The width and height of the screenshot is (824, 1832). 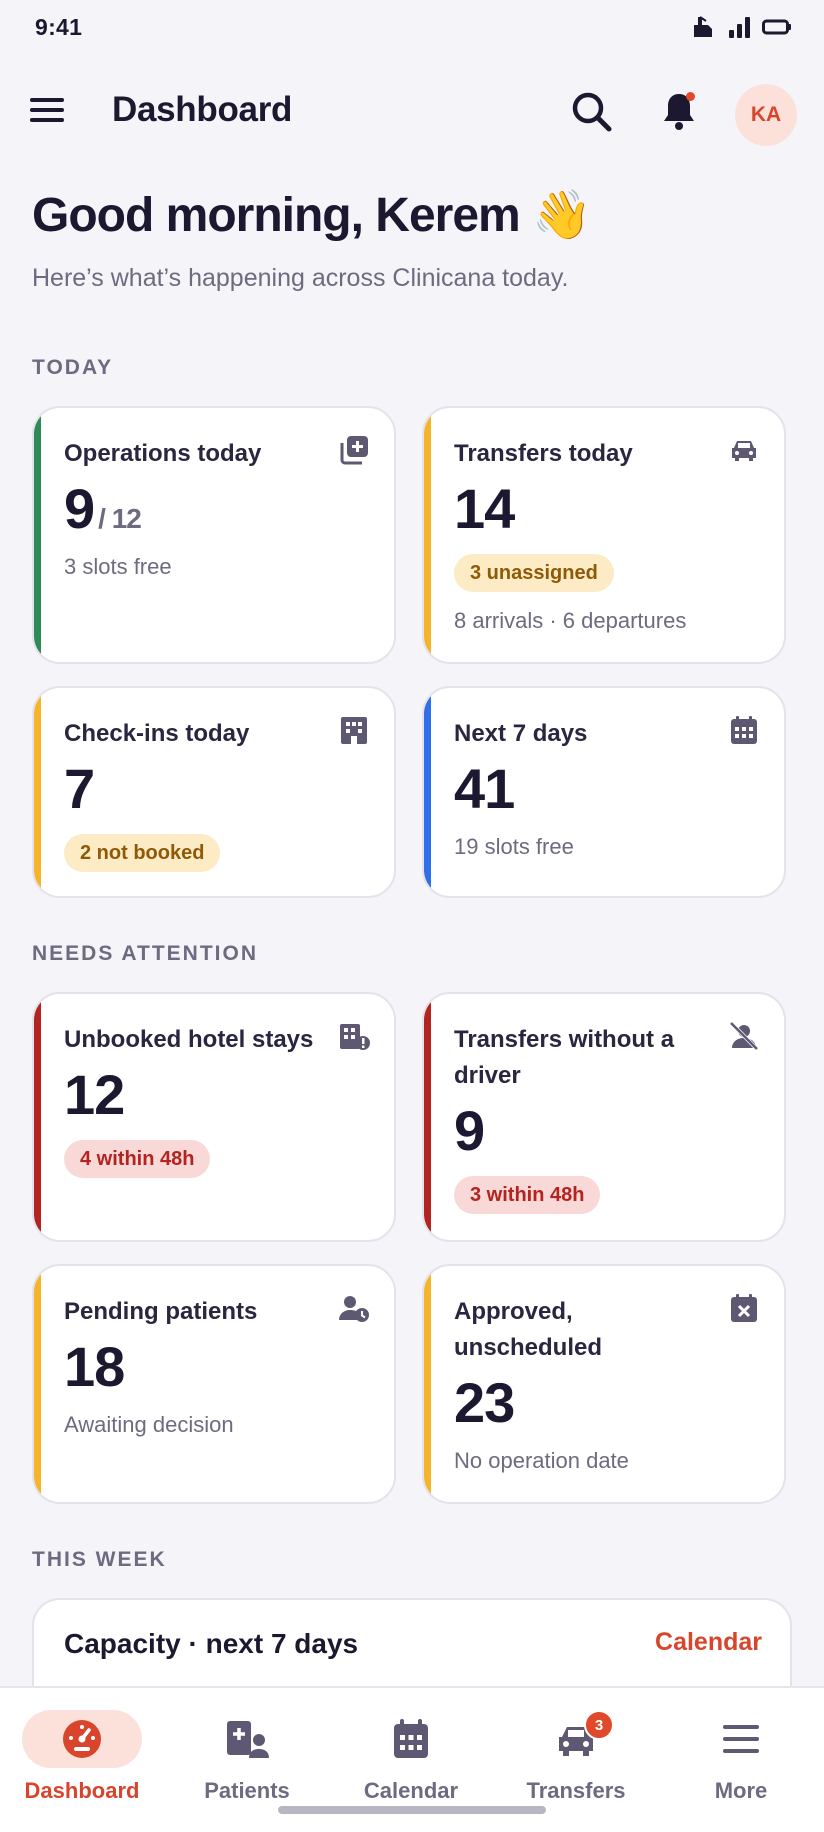 I want to click on card-subtext: 8 arrivals · 6 departures, so click(x=570, y=620).